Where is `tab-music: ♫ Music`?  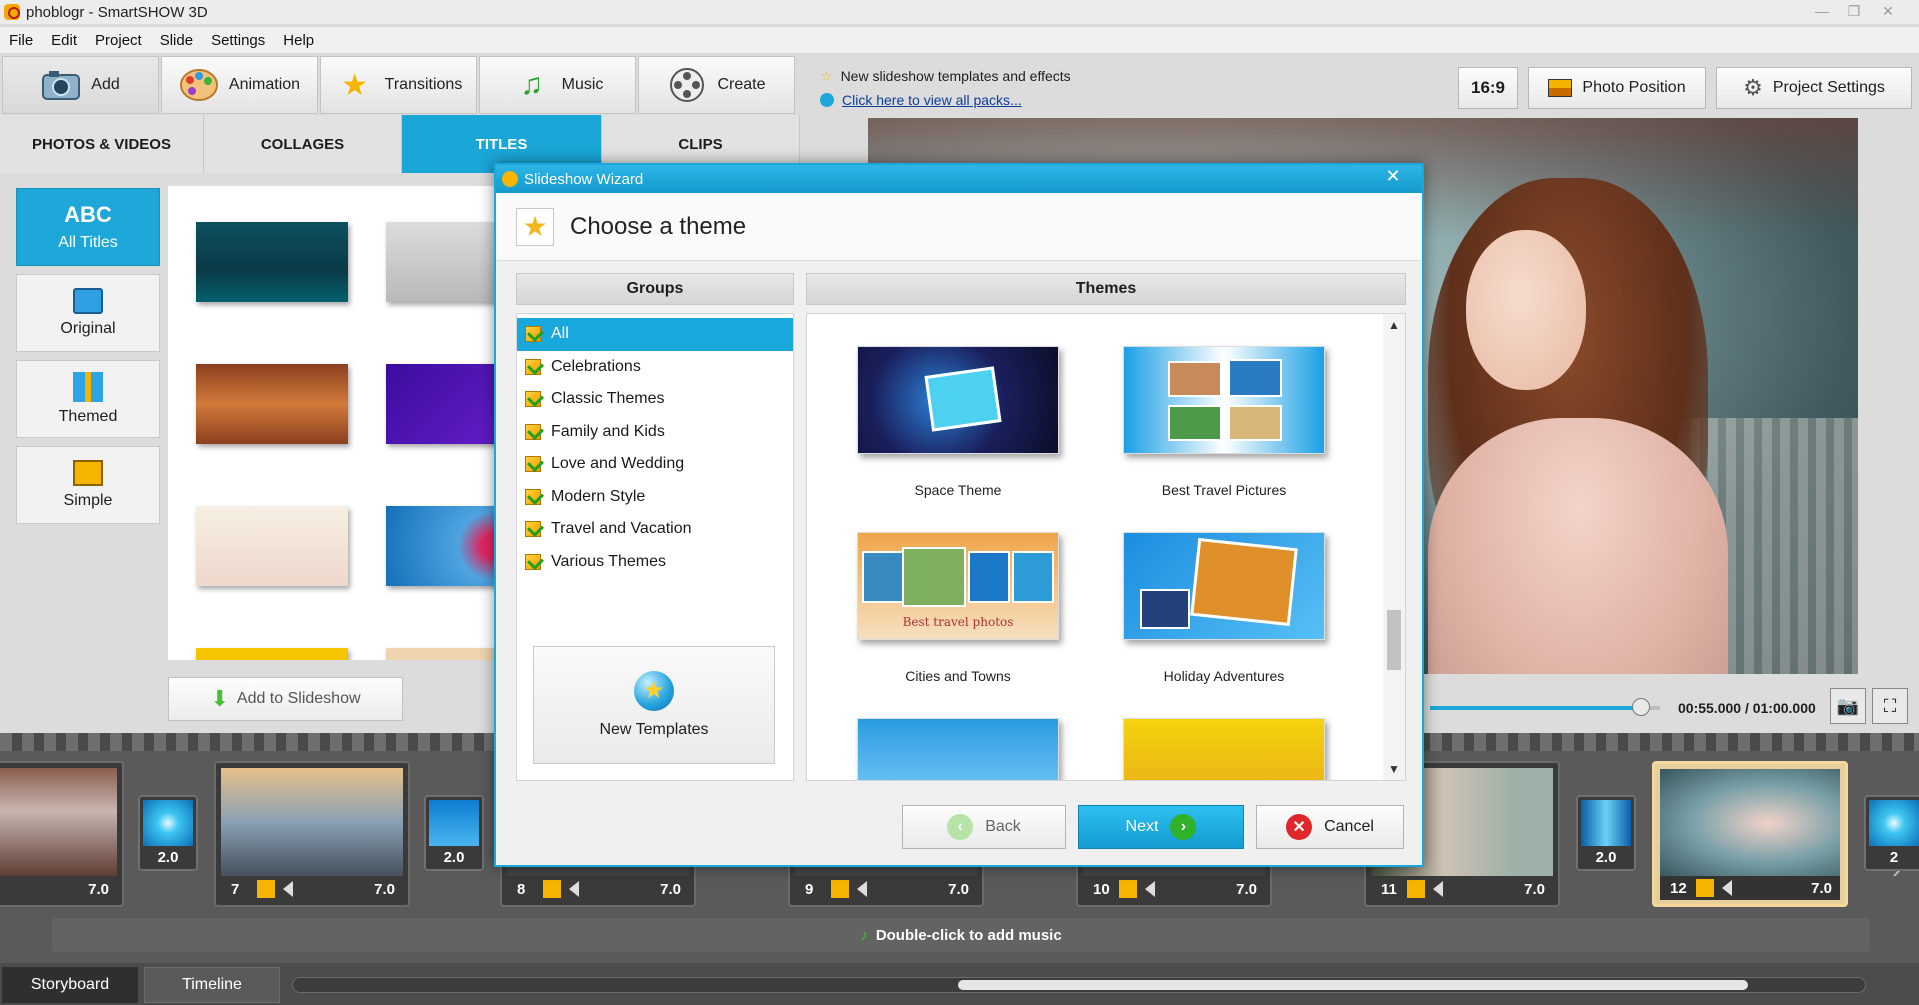
tab-music: ♫ Music is located at coordinates (557, 85).